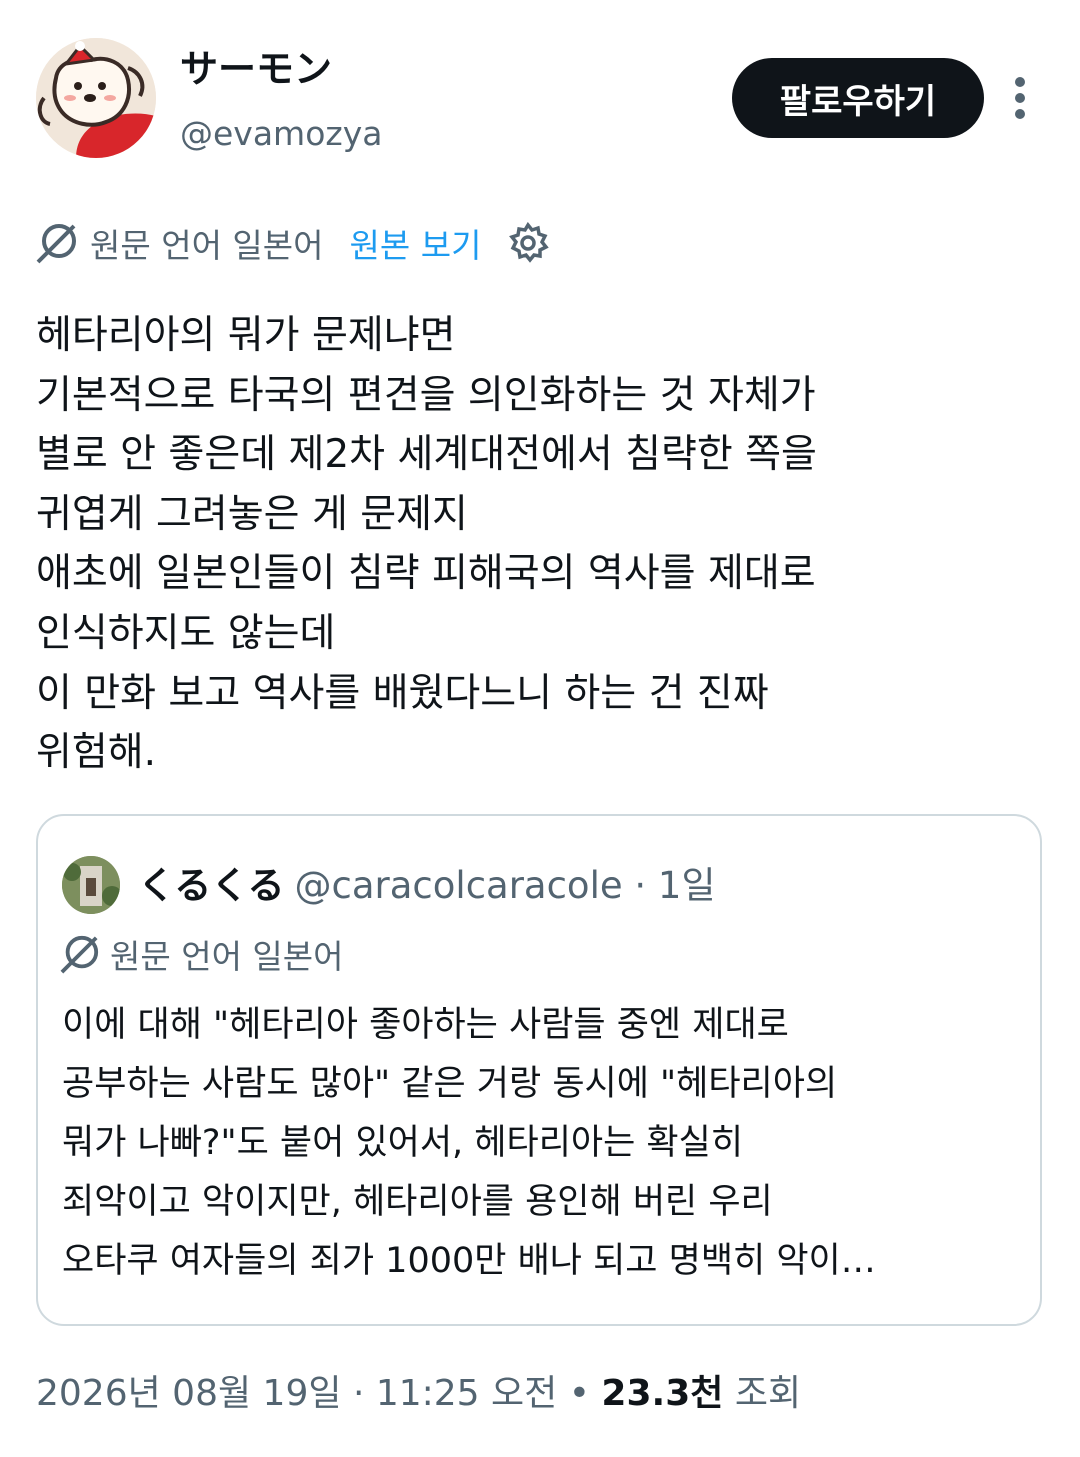 Image resolution: width=1080 pixels, height=1457 pixels. Describe the element at coordinates (528, 242) in the screenshot. I see `gear-icon` at that location.